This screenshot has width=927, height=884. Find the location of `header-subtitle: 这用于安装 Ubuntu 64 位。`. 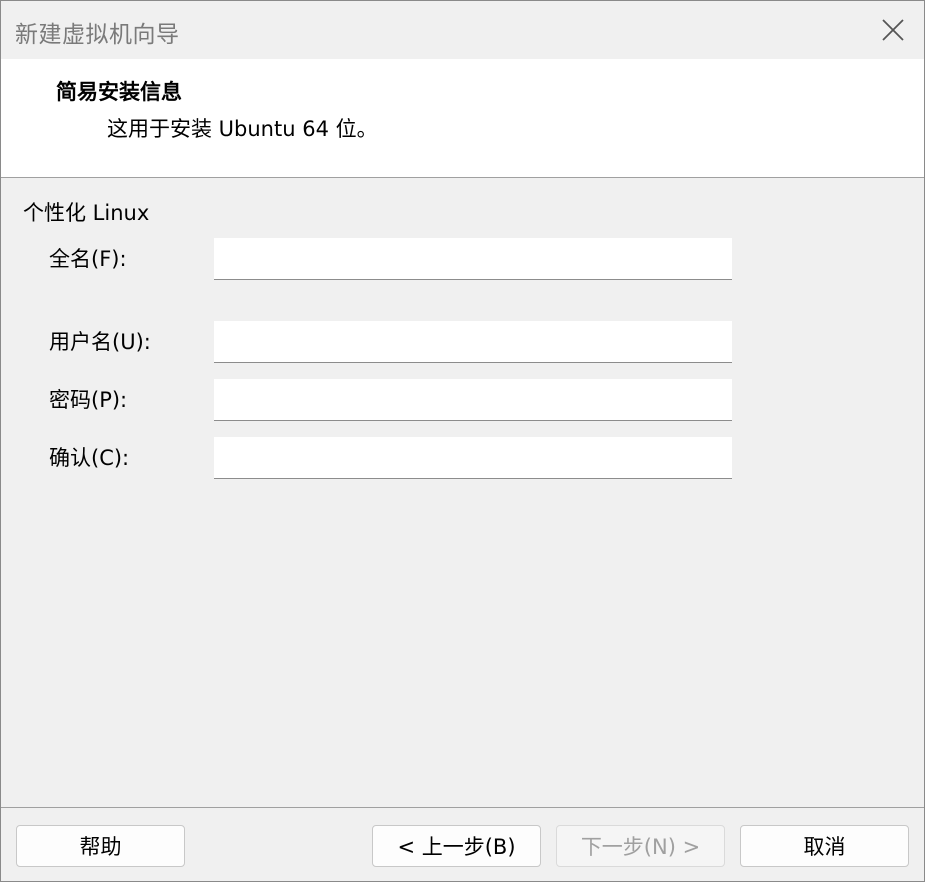

header-subtitle: 这用于安装 Ubuntu 64 位。 is located at coordinates (242, 129).